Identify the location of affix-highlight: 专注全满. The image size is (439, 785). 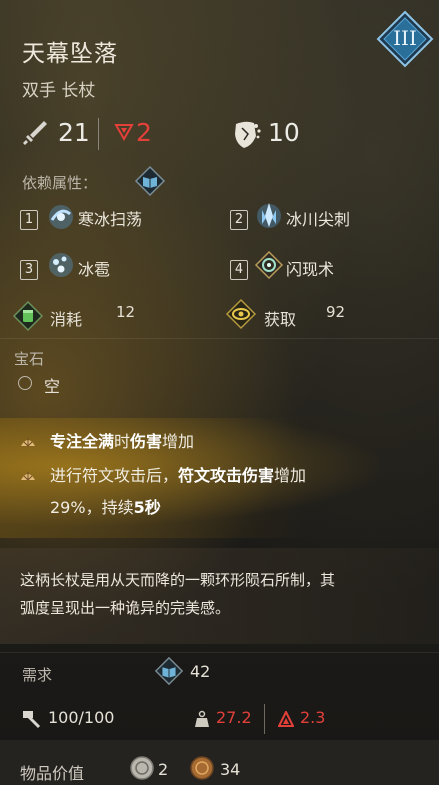
(82, 441).